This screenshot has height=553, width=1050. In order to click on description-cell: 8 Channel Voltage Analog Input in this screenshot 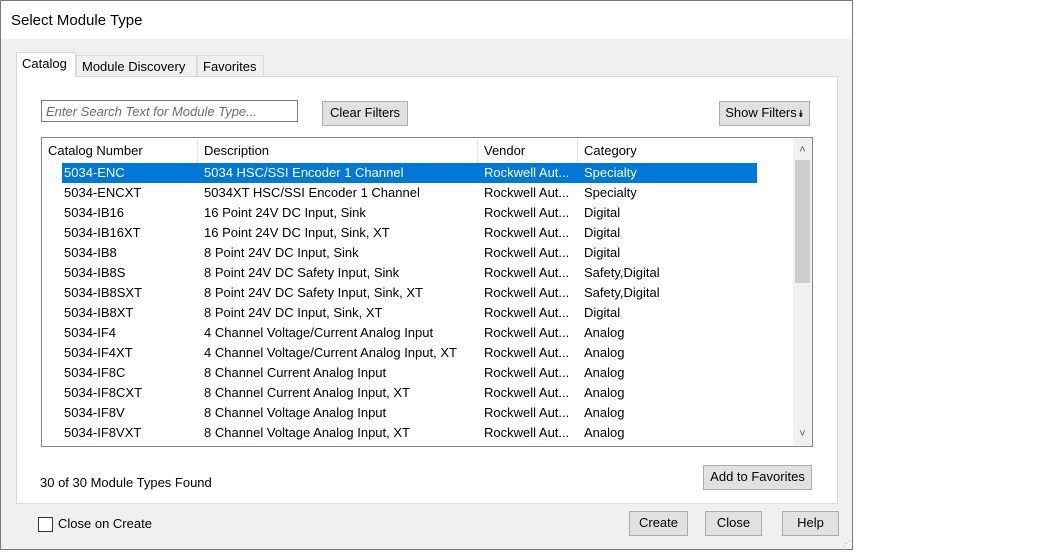, I will do `click(295, 412)`.